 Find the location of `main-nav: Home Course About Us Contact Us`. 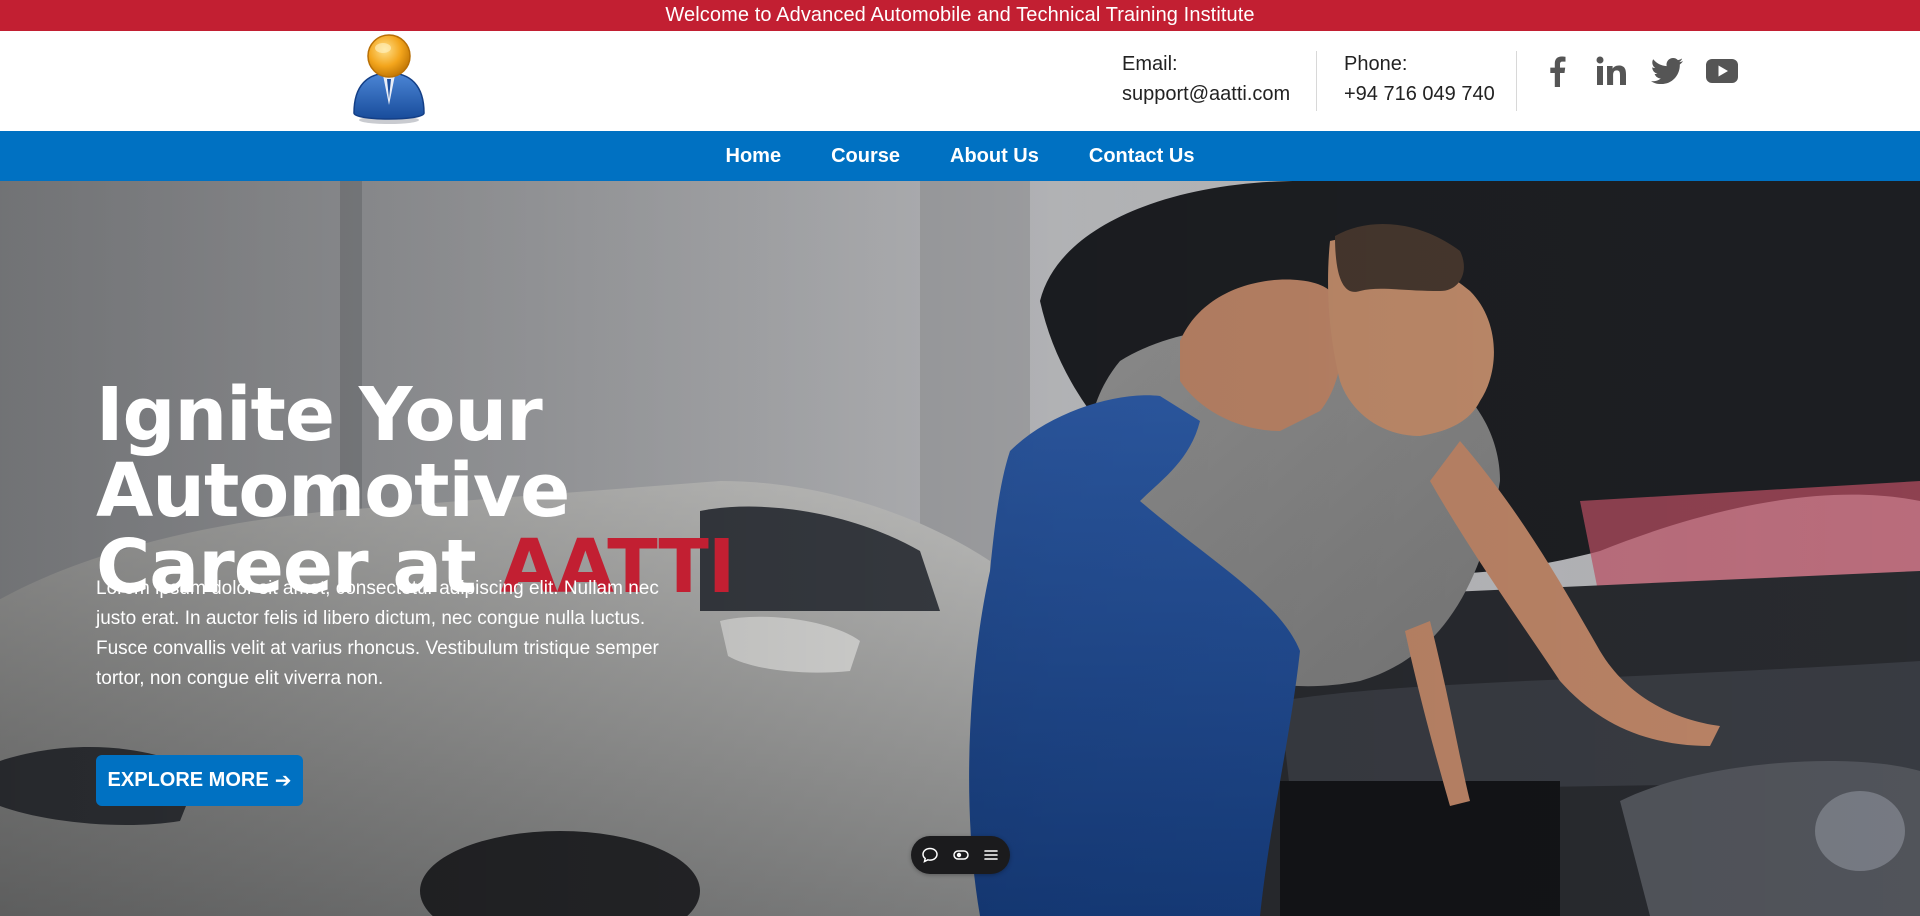

main-nav: Home Course About Us Contact Us is located at coordinates (960, 156).